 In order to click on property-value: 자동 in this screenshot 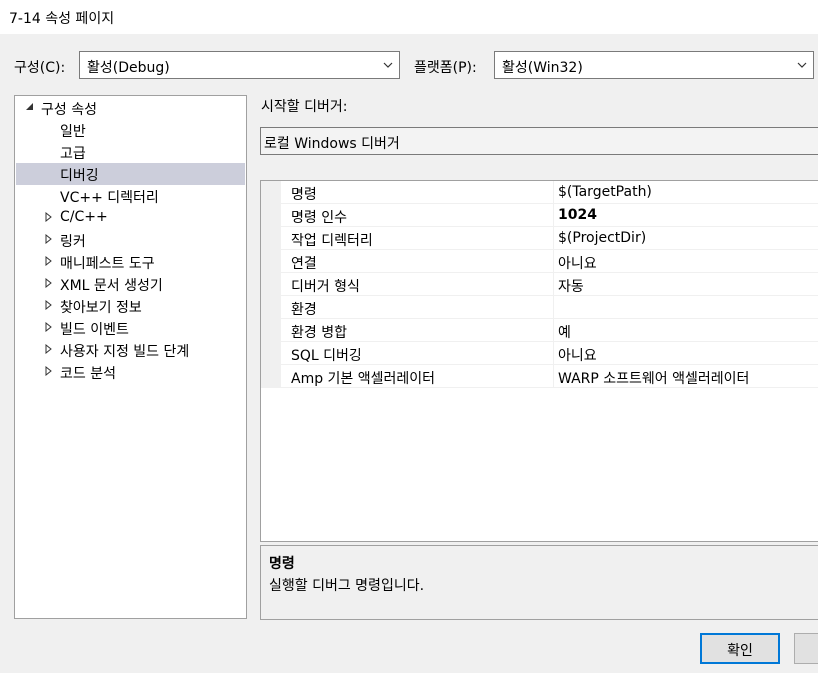, I will do `click(571, 286)`.